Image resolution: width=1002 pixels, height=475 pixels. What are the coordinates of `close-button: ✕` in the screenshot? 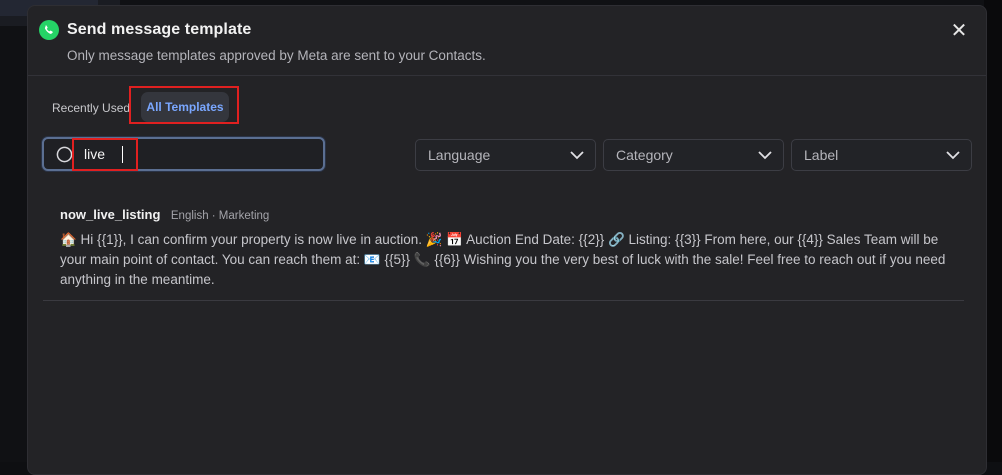 It's located at (959, 31).